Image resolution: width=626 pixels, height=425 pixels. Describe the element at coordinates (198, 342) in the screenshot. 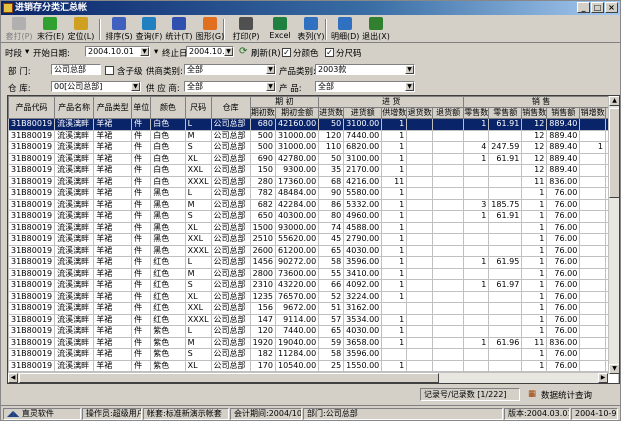

I see `table-cell: M` at that location.